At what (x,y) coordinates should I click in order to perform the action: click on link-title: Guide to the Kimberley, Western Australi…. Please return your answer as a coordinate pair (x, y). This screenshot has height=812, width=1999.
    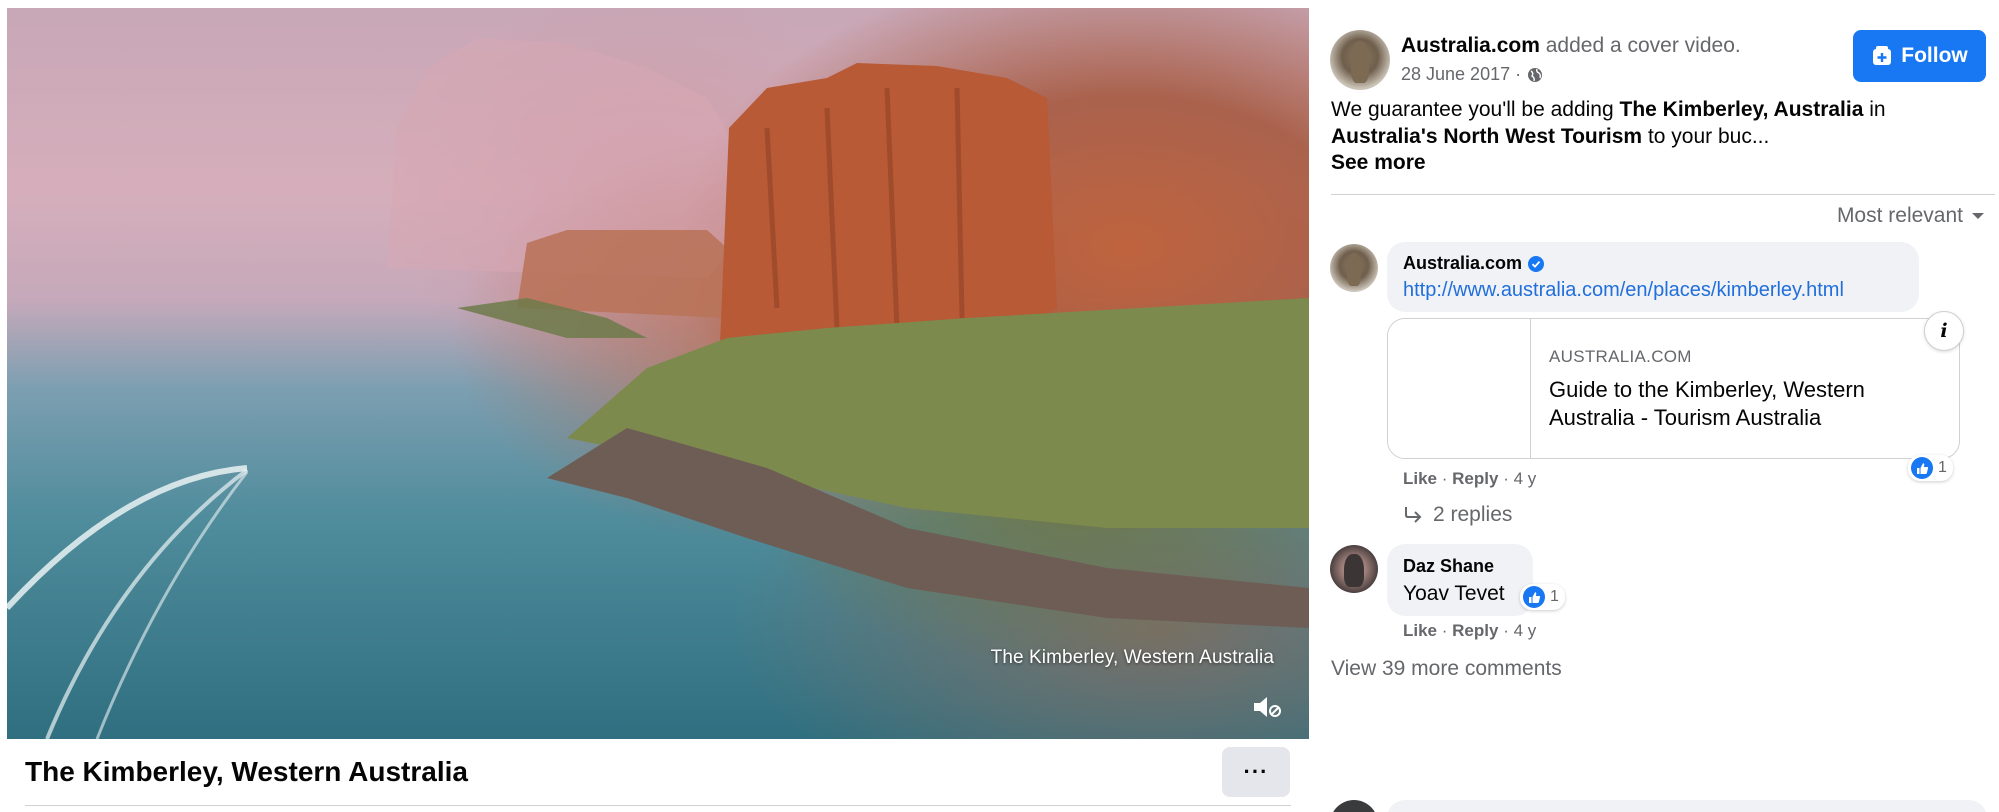
    Looking at the image, I should click on (1707, 403).